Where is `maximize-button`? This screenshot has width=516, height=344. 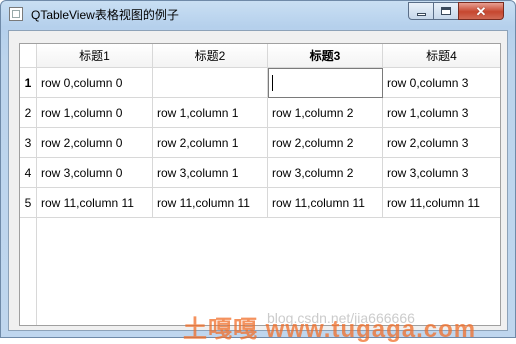 maximize-button is located at coordinates (446, 11).